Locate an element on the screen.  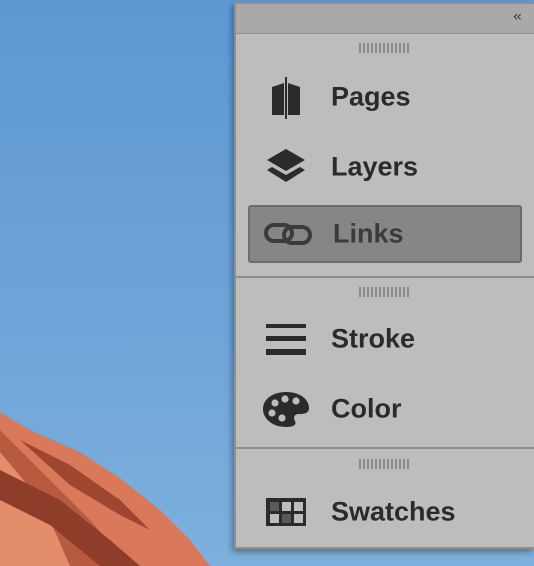
panel-item-color: Color is located at coordinates (385, 409).